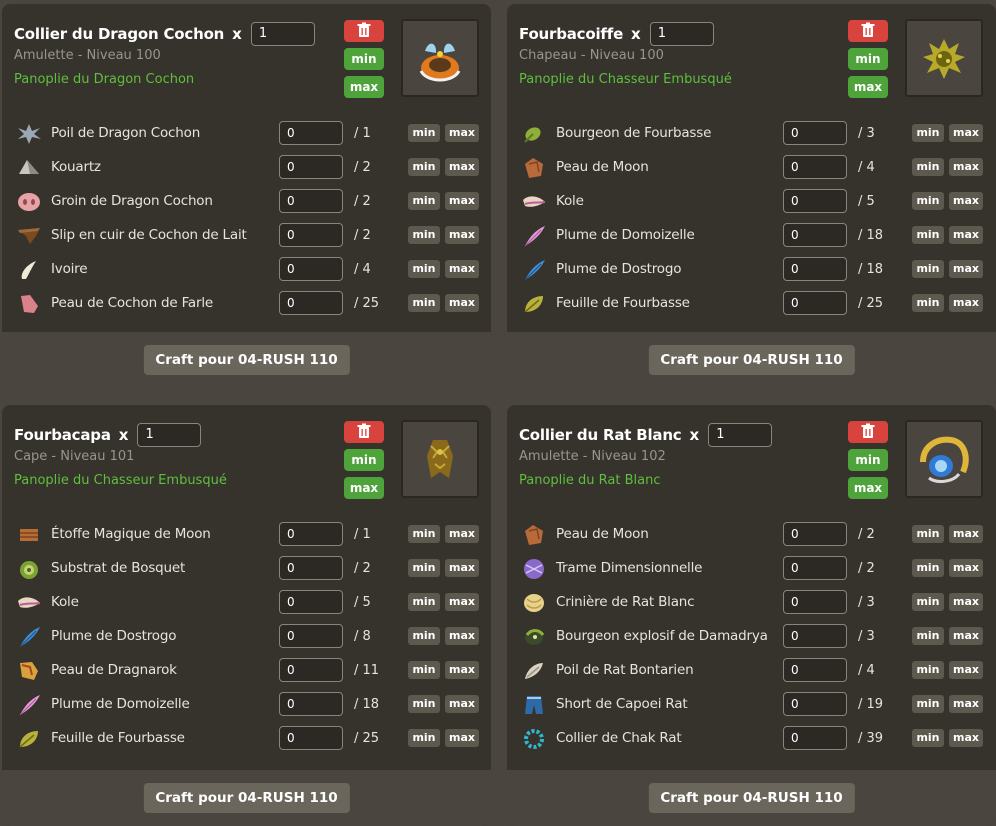 Image resolution: width=996 pixels, height=826 pixels. I want to click on set-link: Panoplie du Rat Blanc, so click(589, 480).